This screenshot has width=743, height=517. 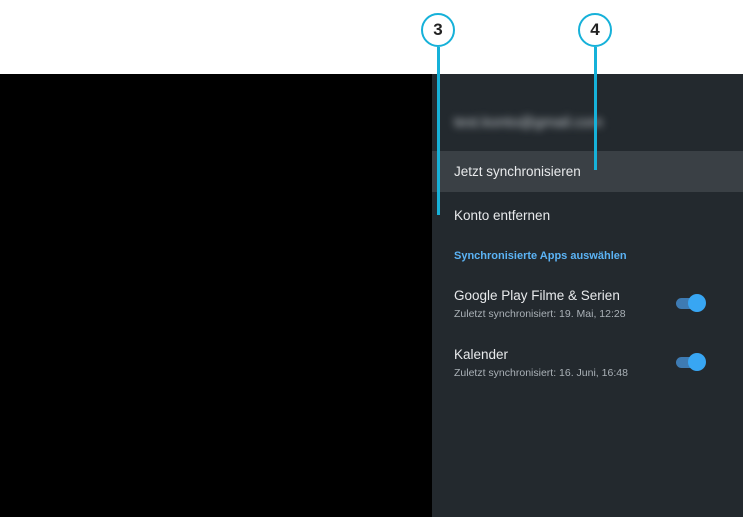 I want to click on account-email: test.konto@gmail.com, so click(x=544, y=123).